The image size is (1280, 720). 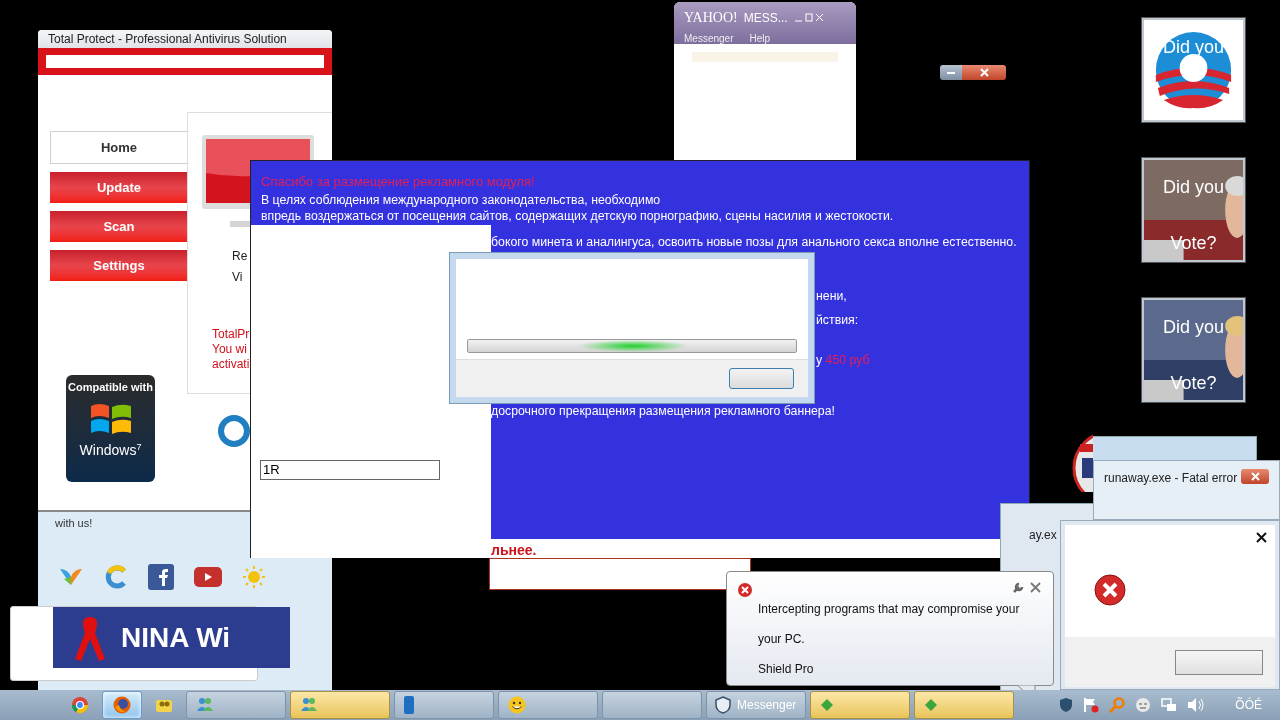 What do you see at coordinates (837, 320) in the screenshot?
I see `message-line: йствия:` at bounding box center [837, 320].